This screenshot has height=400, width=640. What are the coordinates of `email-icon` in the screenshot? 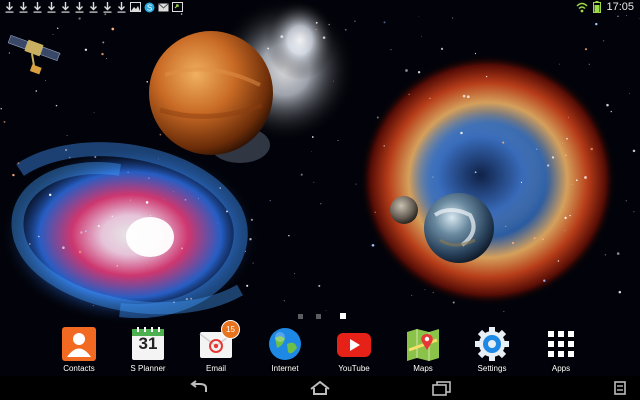 It's located at (163, 7).